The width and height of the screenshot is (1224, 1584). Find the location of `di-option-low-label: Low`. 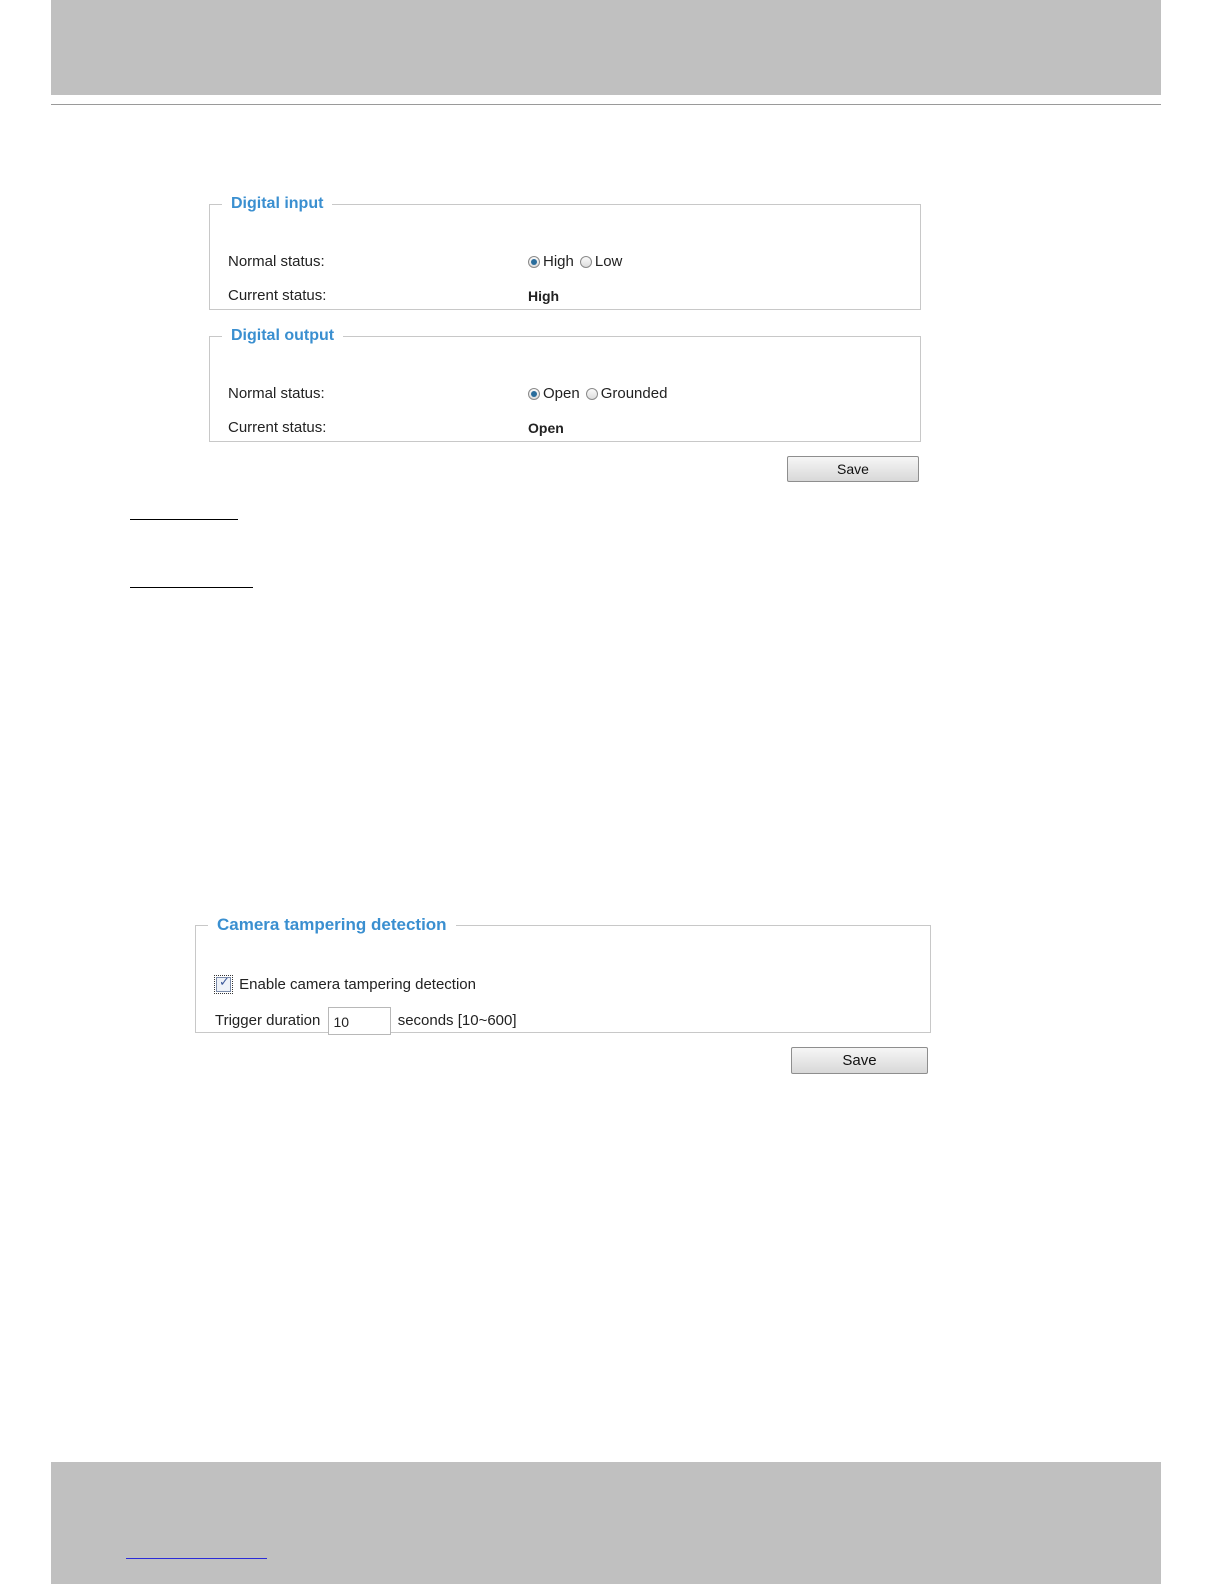

di-option-low-label: Low is located at coordinates (608, 261).